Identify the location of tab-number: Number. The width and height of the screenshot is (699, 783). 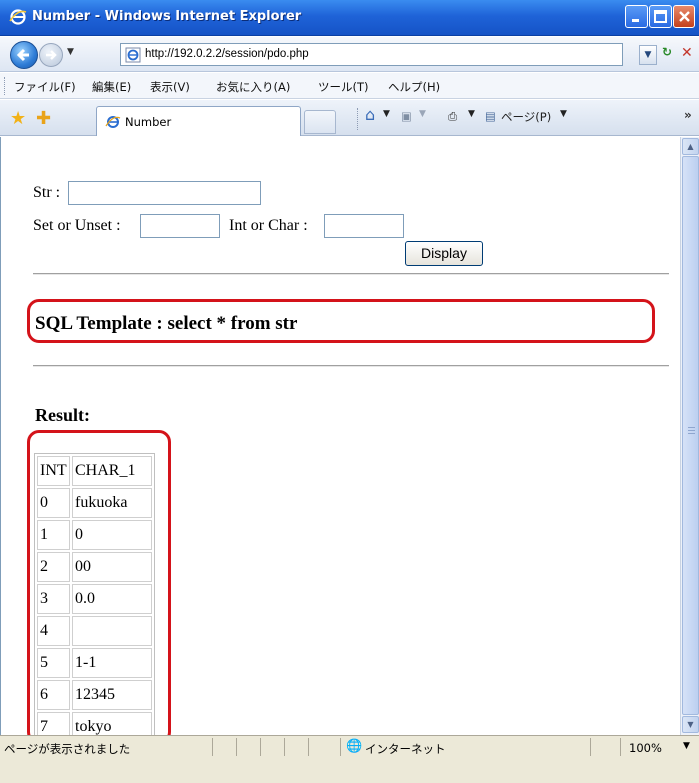
(198, 121).